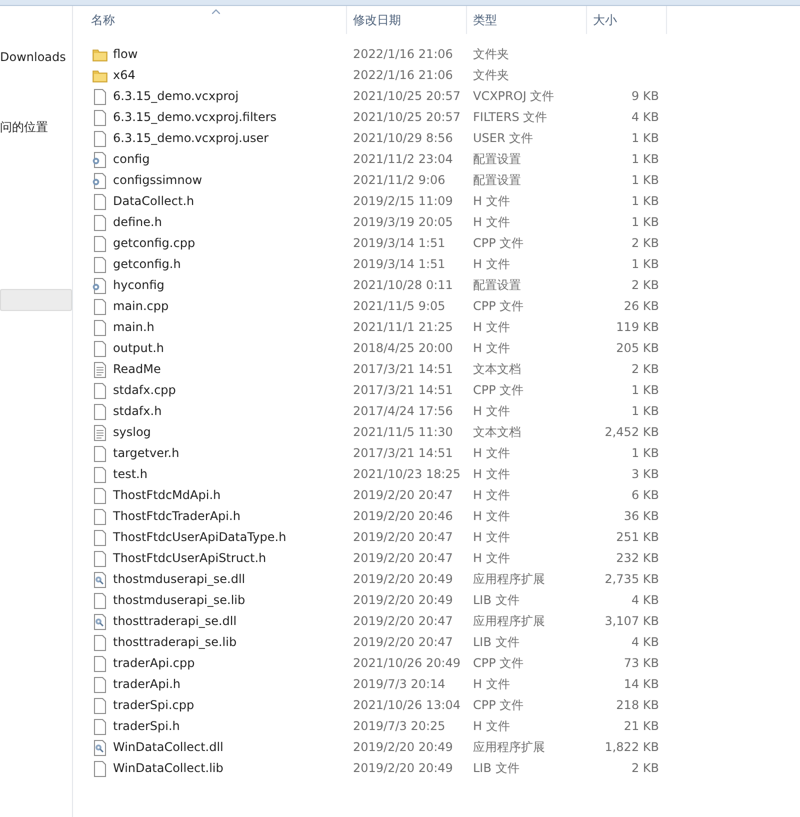  I want to click on modified-date: 2021/10/26 13:04, so click(407, 705).